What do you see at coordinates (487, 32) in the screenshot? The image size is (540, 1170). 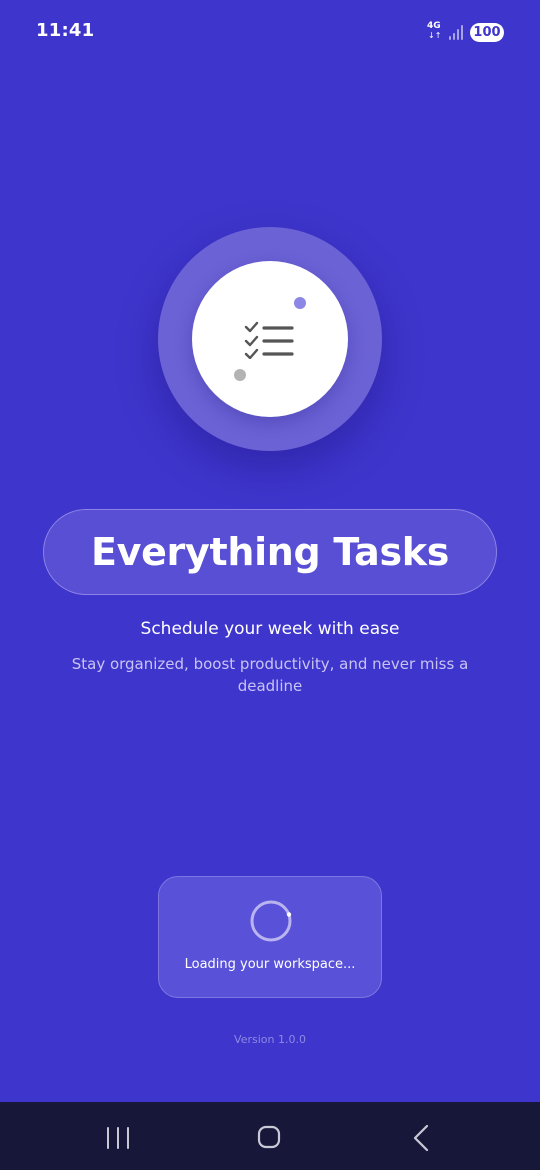 I see `battery-indicator: 100` at bounding box center [487, 32].